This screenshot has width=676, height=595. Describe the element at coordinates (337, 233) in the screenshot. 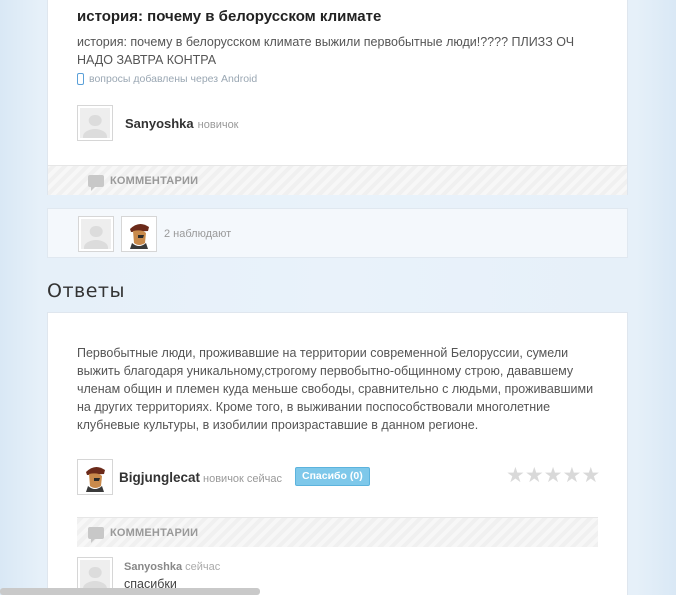

I see `watchers-panel: 2 наблюдают` at that location.